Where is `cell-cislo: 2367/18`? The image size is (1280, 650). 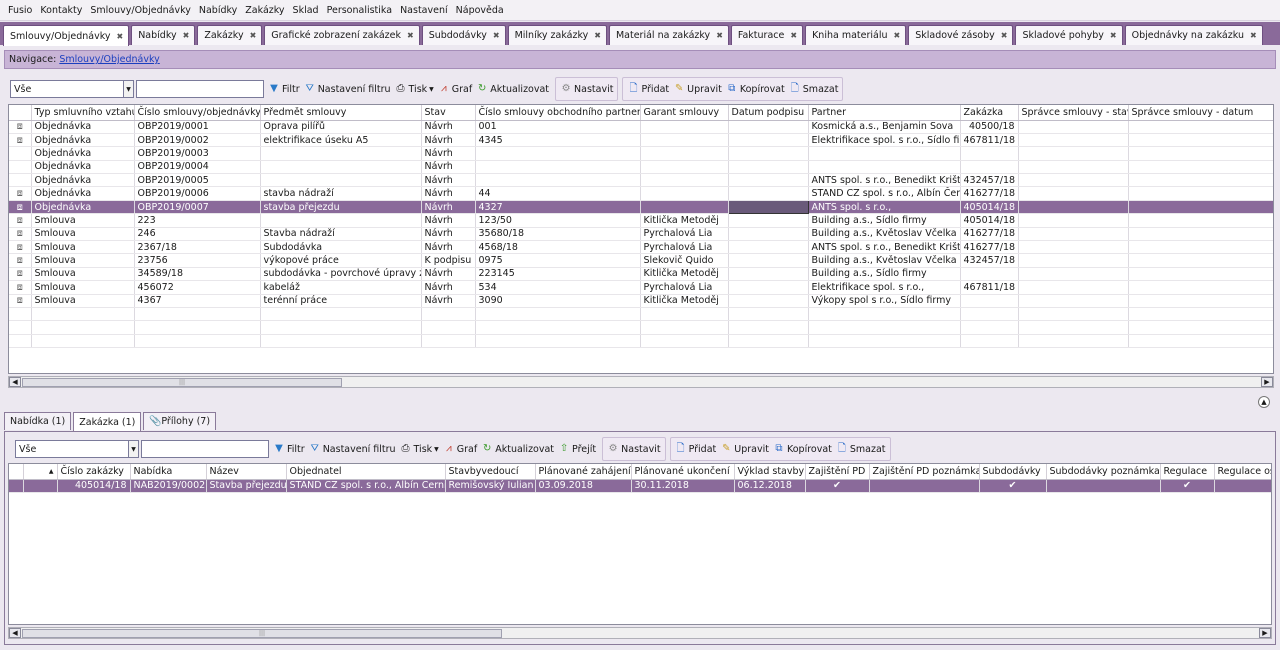 cell-cislo: 2367/18 is located at coordinates (197, 247).